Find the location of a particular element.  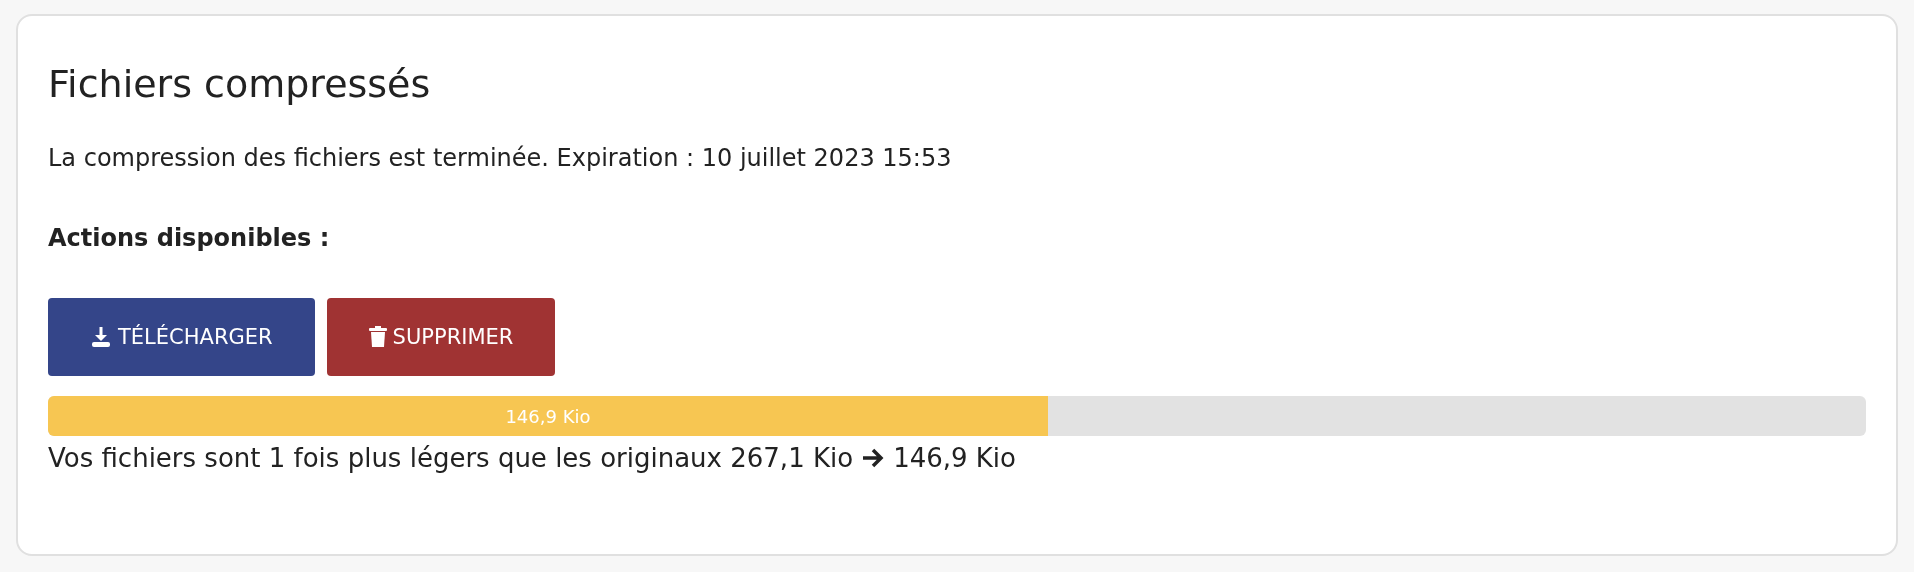

page-title: Fichiers compressés is located at coordinates (240, 84).